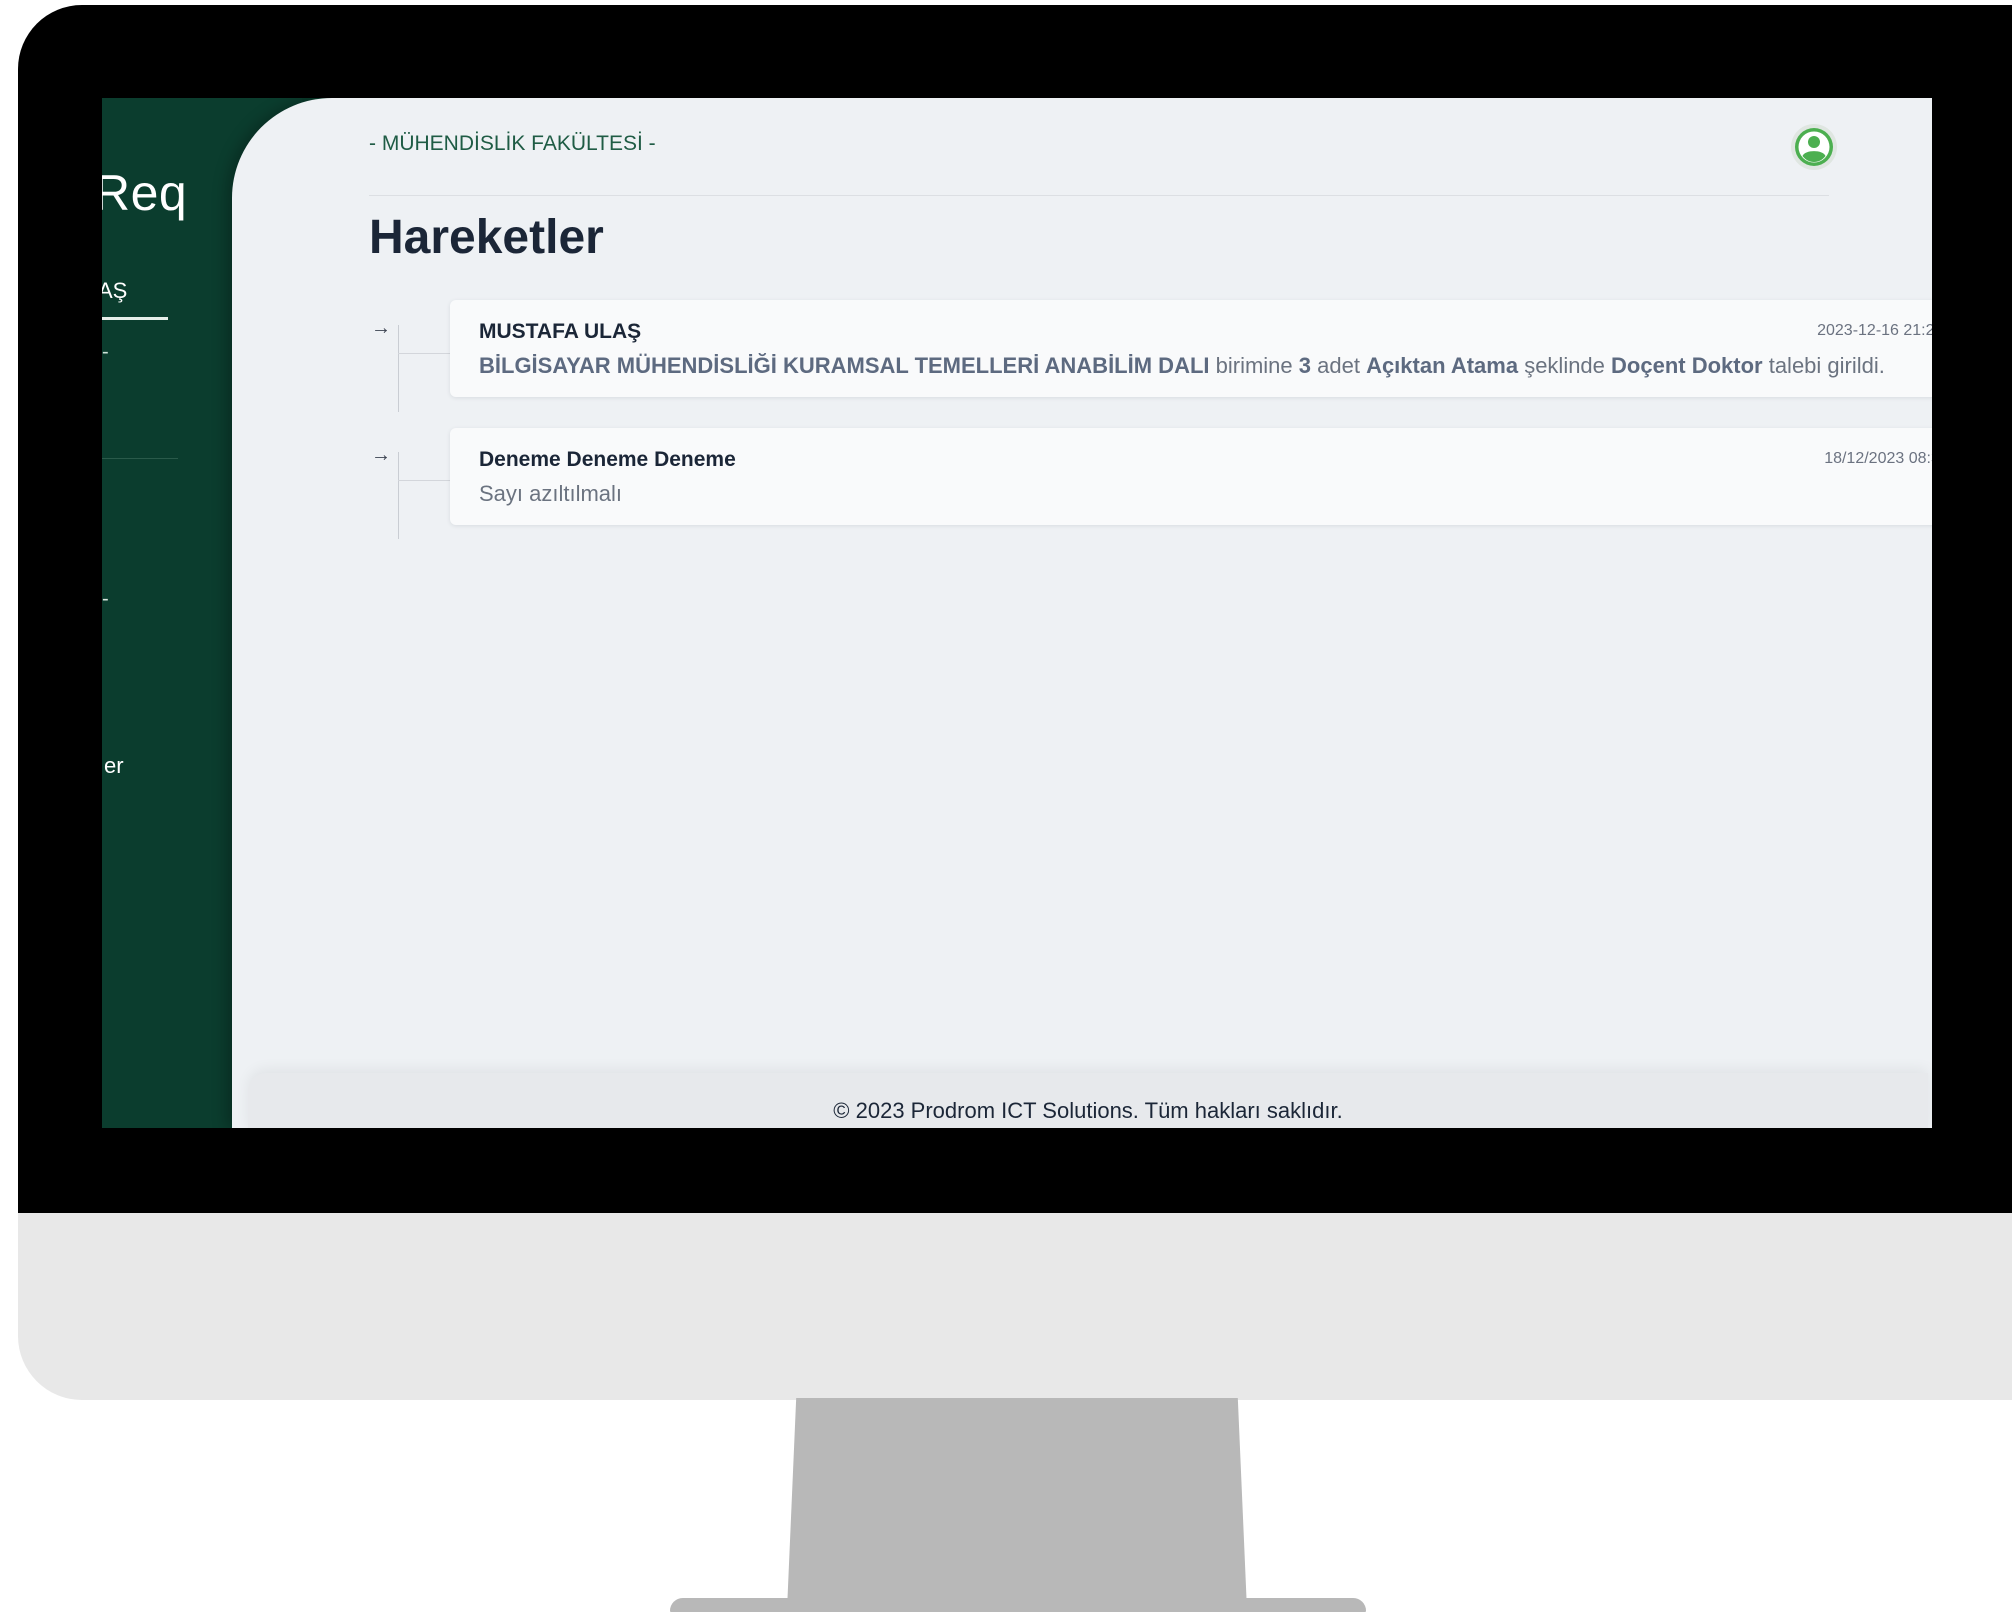 Image resolution: width=2012 pixels, height=1616 pixels. I want to click on card-description: Sayı azıltılmalı, so click(550, 494).